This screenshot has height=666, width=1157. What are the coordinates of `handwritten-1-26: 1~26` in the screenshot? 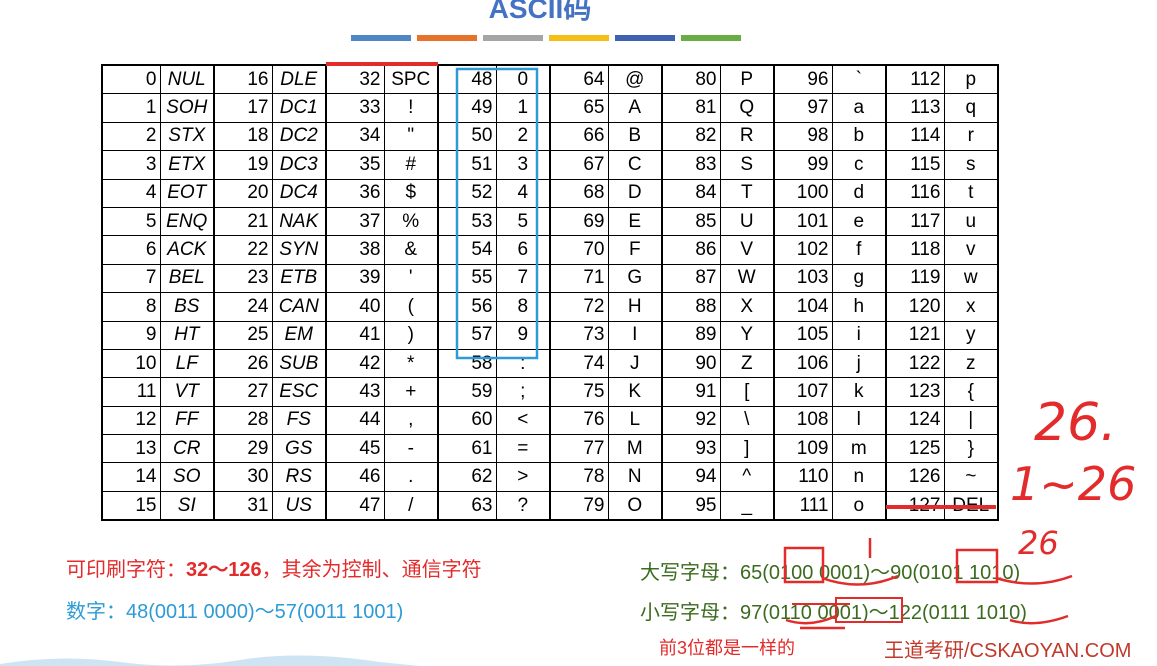 It's located at (1073, 484).